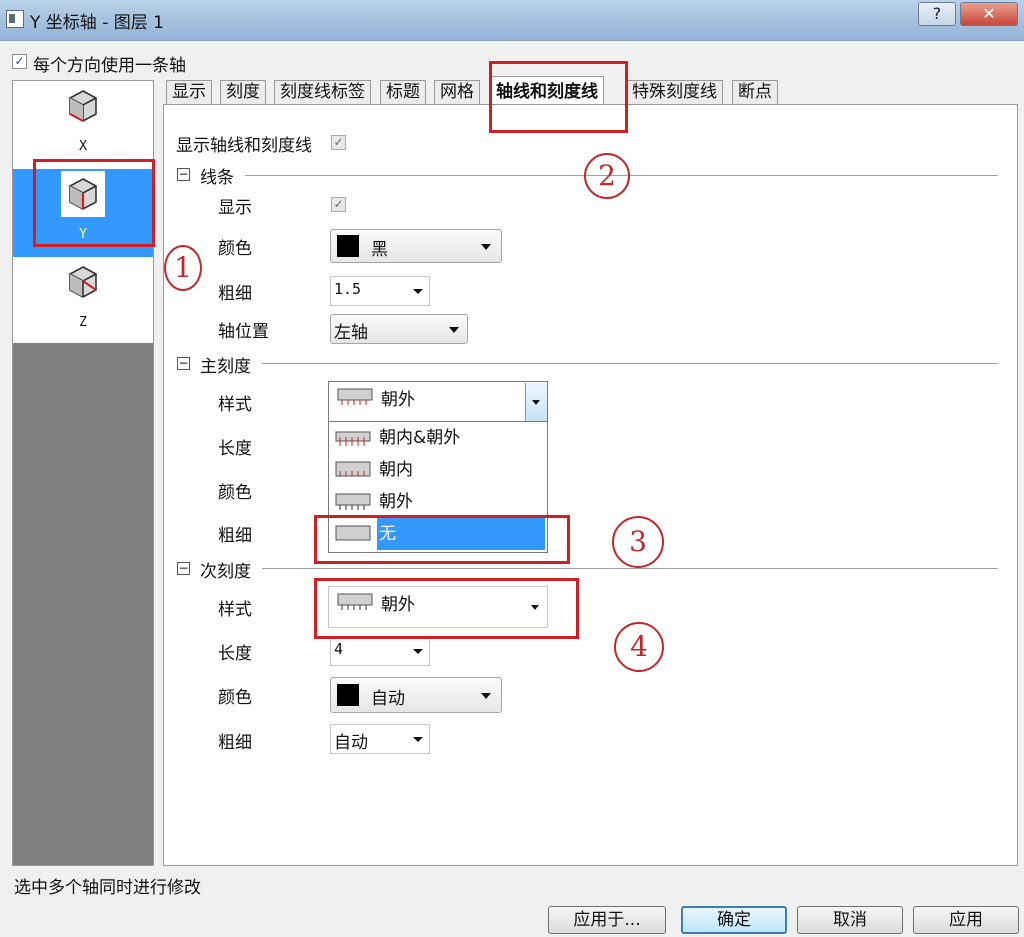 The image size is (1024, 937). I want to click on tab-grid: 网格, so click(457, 92).